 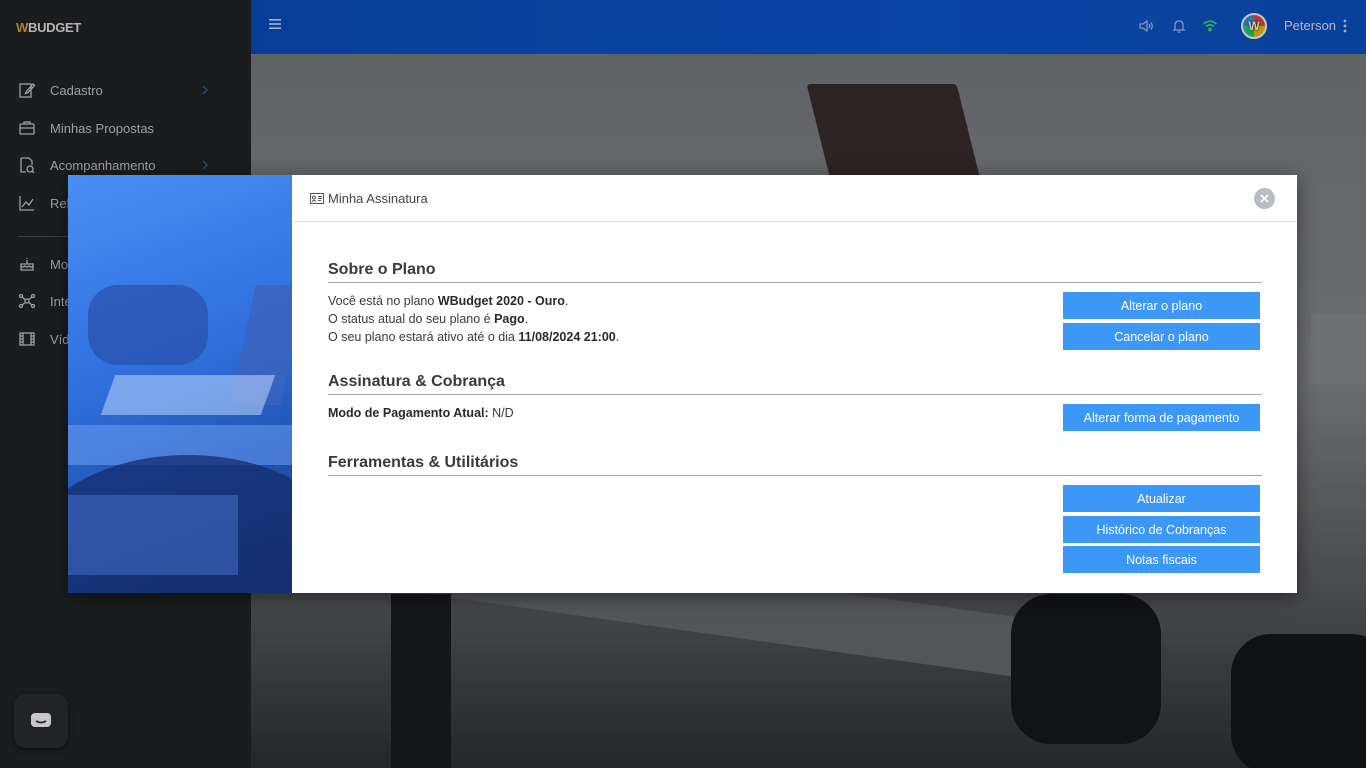 I want to click on top-bar: W Peterson, so click(x=808, y=27).